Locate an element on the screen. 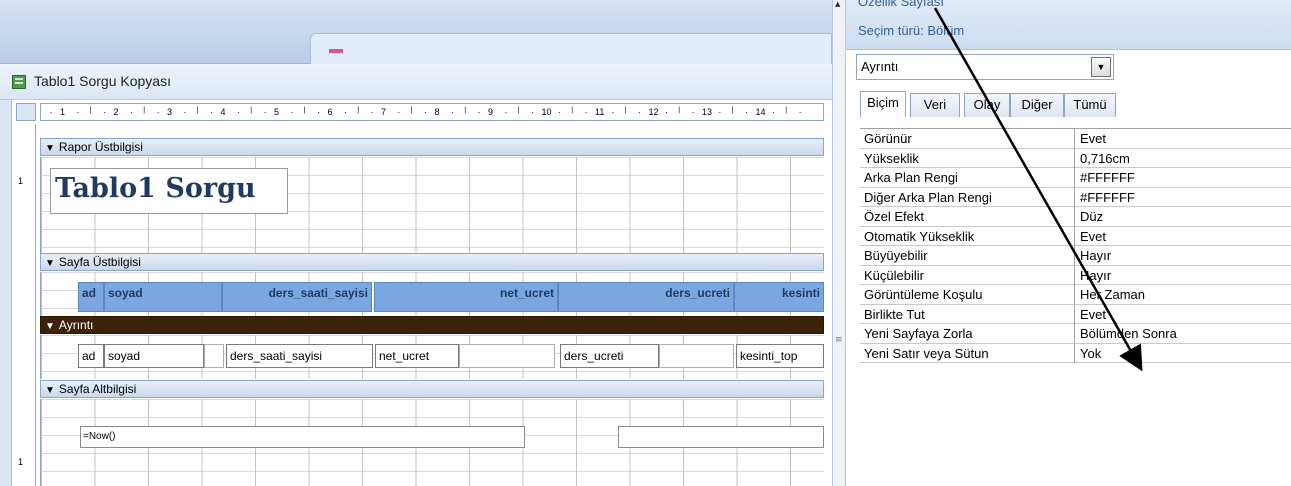 This screenshot has height=486, width=1291. report-title-label: Tablo1 Sorgu is located at coordinates (169, 191).